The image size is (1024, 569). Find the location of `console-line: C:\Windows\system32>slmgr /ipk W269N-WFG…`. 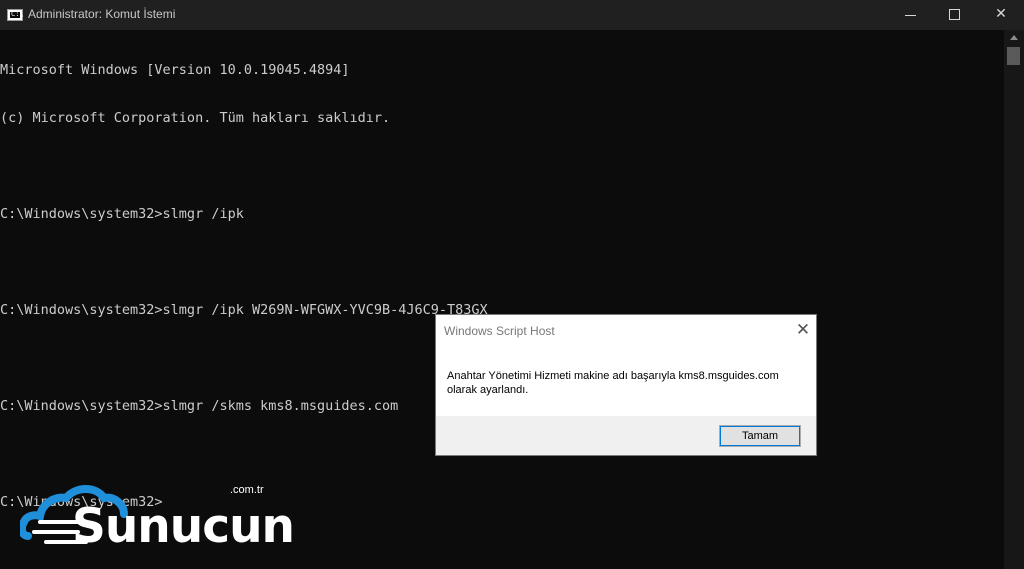

console-line: C:\Windows\system32>slmgr /ipk W269N-WFG… is located at coordinates (244, 310).